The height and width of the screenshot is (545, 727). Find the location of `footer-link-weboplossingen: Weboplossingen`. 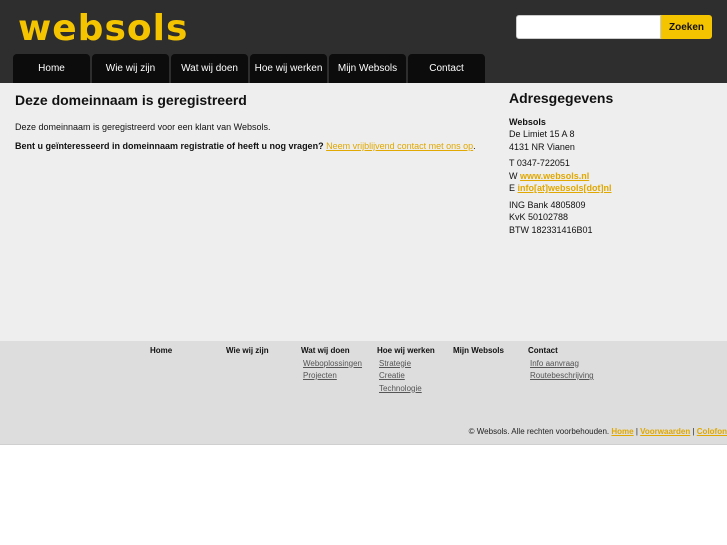

footer-link-weboplossingen: Weboplossingen is located at coordinates (331, 364).